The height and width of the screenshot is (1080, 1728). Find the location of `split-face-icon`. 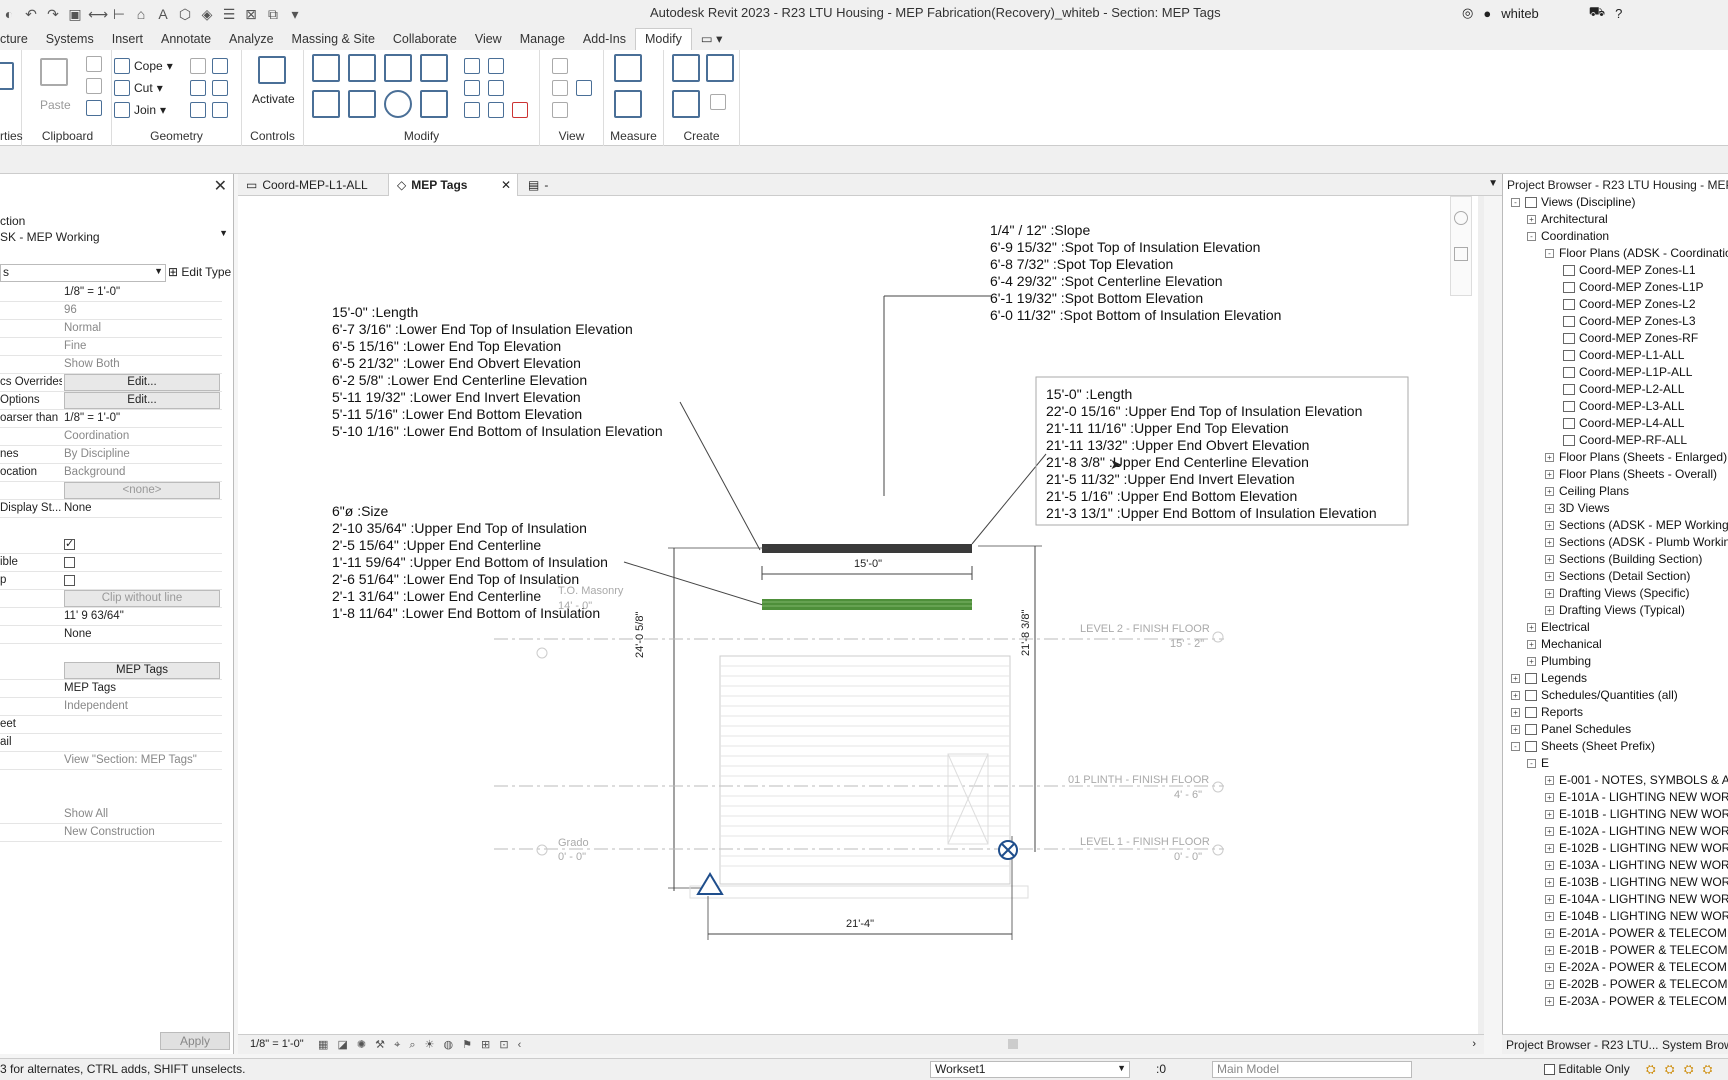

split-face-icon is located at coordinates (220, 66).